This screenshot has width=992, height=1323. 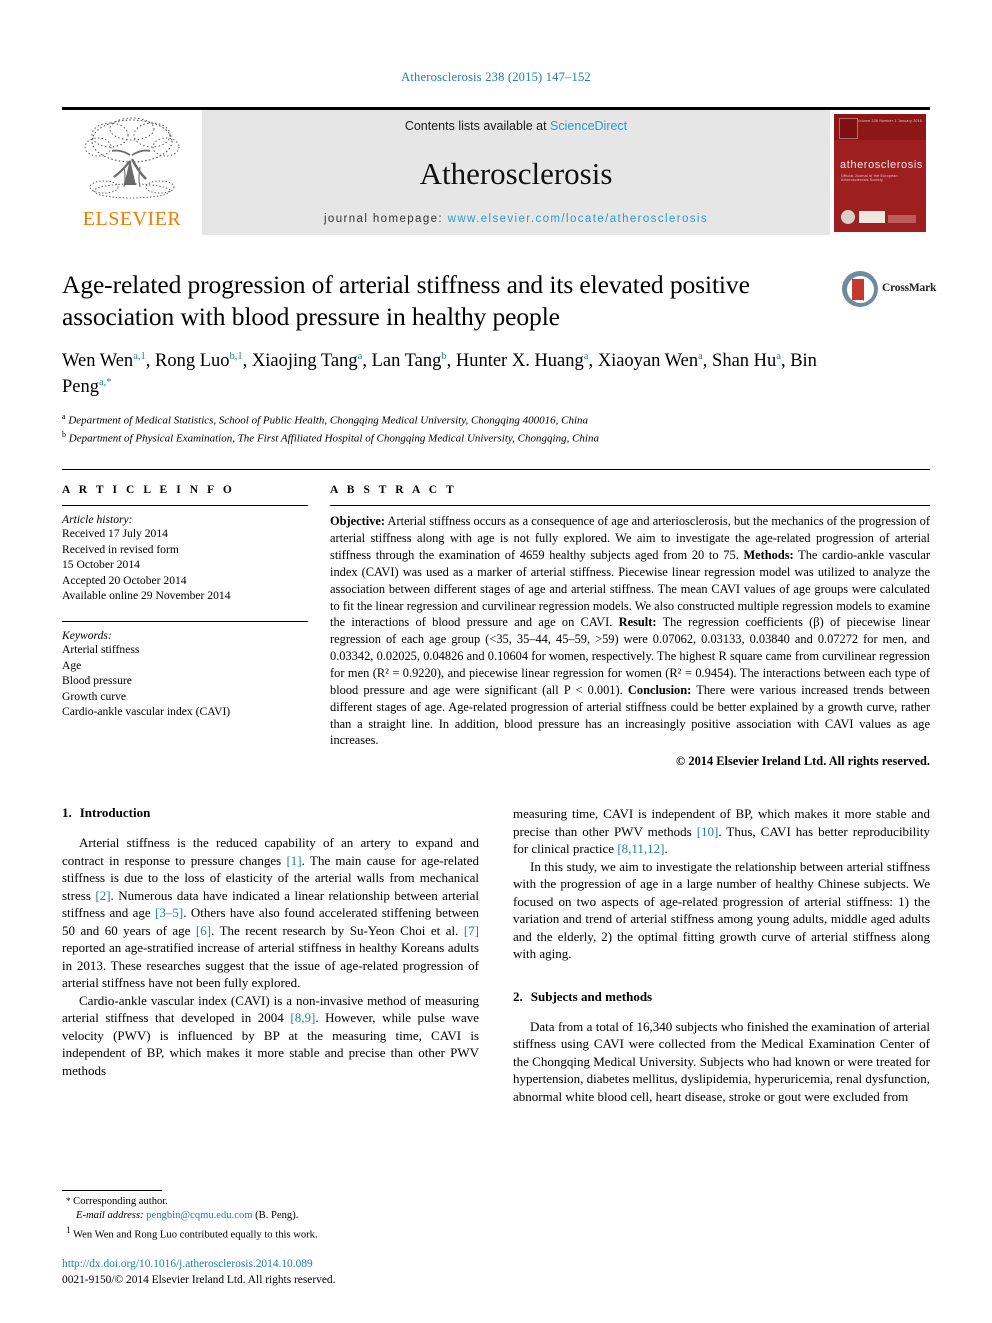 What do you see at coordinates (72, 665) in the screenshot?
I see `keyword-item: Age` at bounding box center [72, 665].